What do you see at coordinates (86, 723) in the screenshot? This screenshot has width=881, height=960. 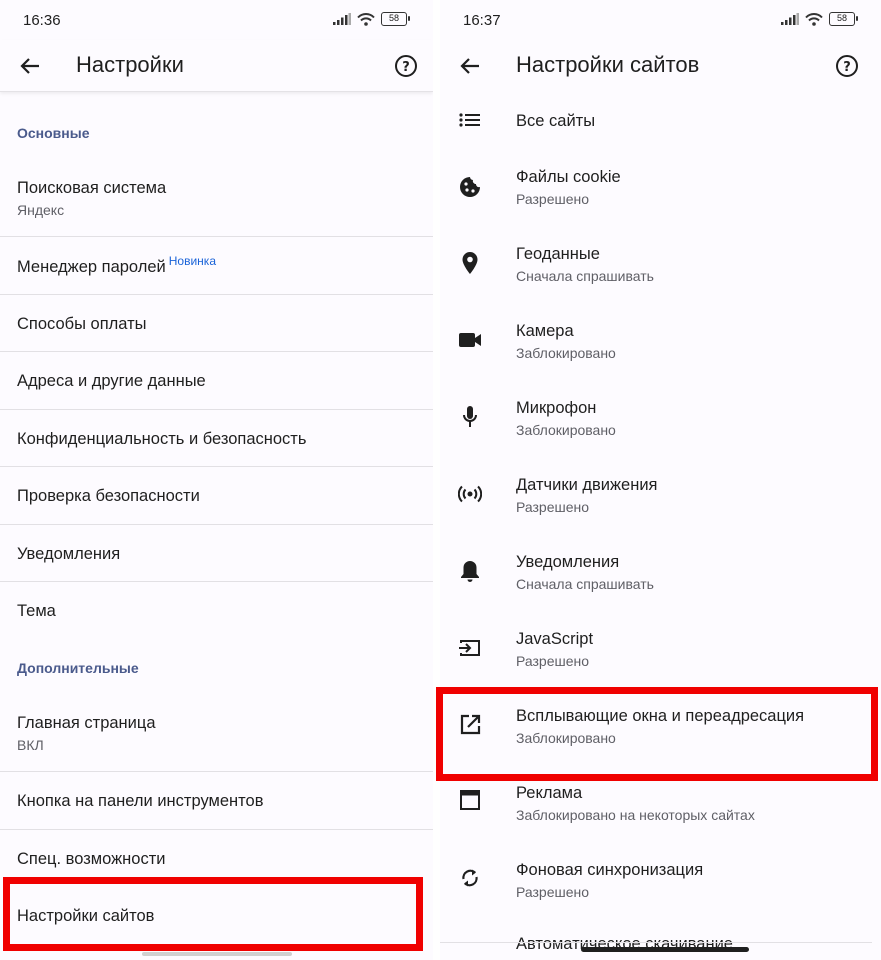 I see `item-title: Главная страница` at bounding box center [86, 723].